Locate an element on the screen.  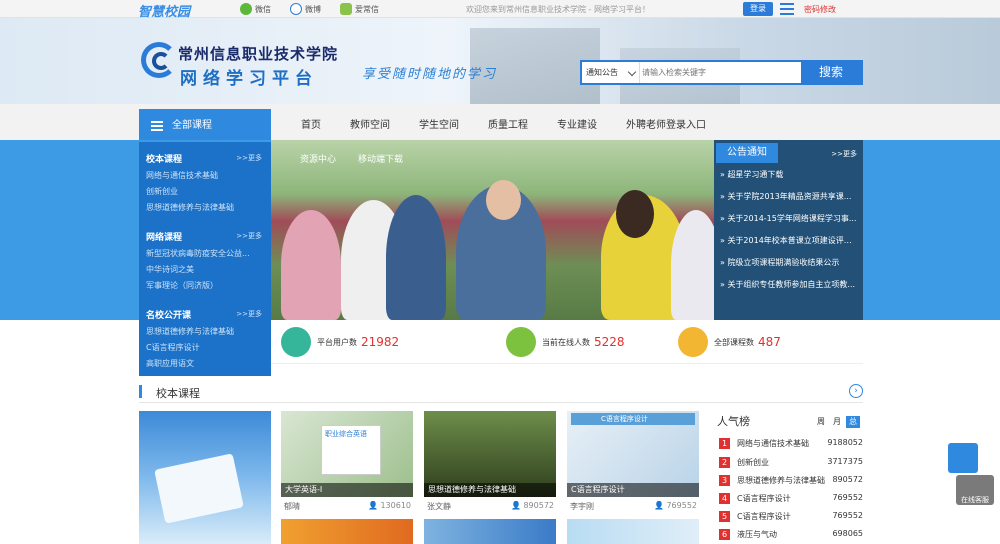
chevron-right-icon: › is located at coordinates (856, 391).